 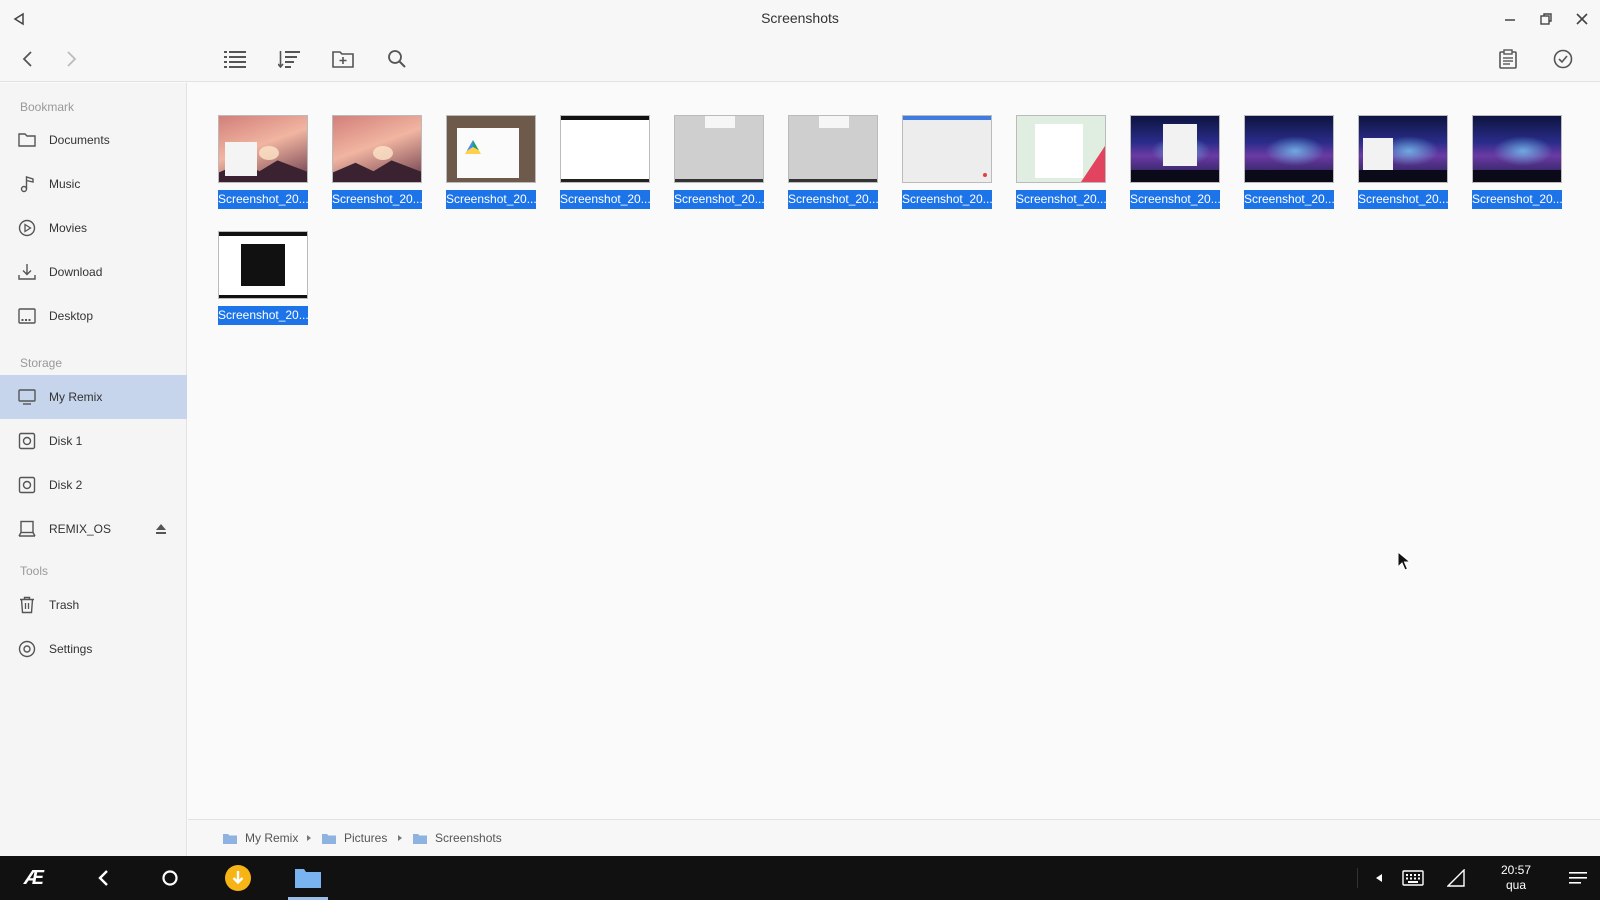 I want to click on search-icon, so click(x=397, y=59).